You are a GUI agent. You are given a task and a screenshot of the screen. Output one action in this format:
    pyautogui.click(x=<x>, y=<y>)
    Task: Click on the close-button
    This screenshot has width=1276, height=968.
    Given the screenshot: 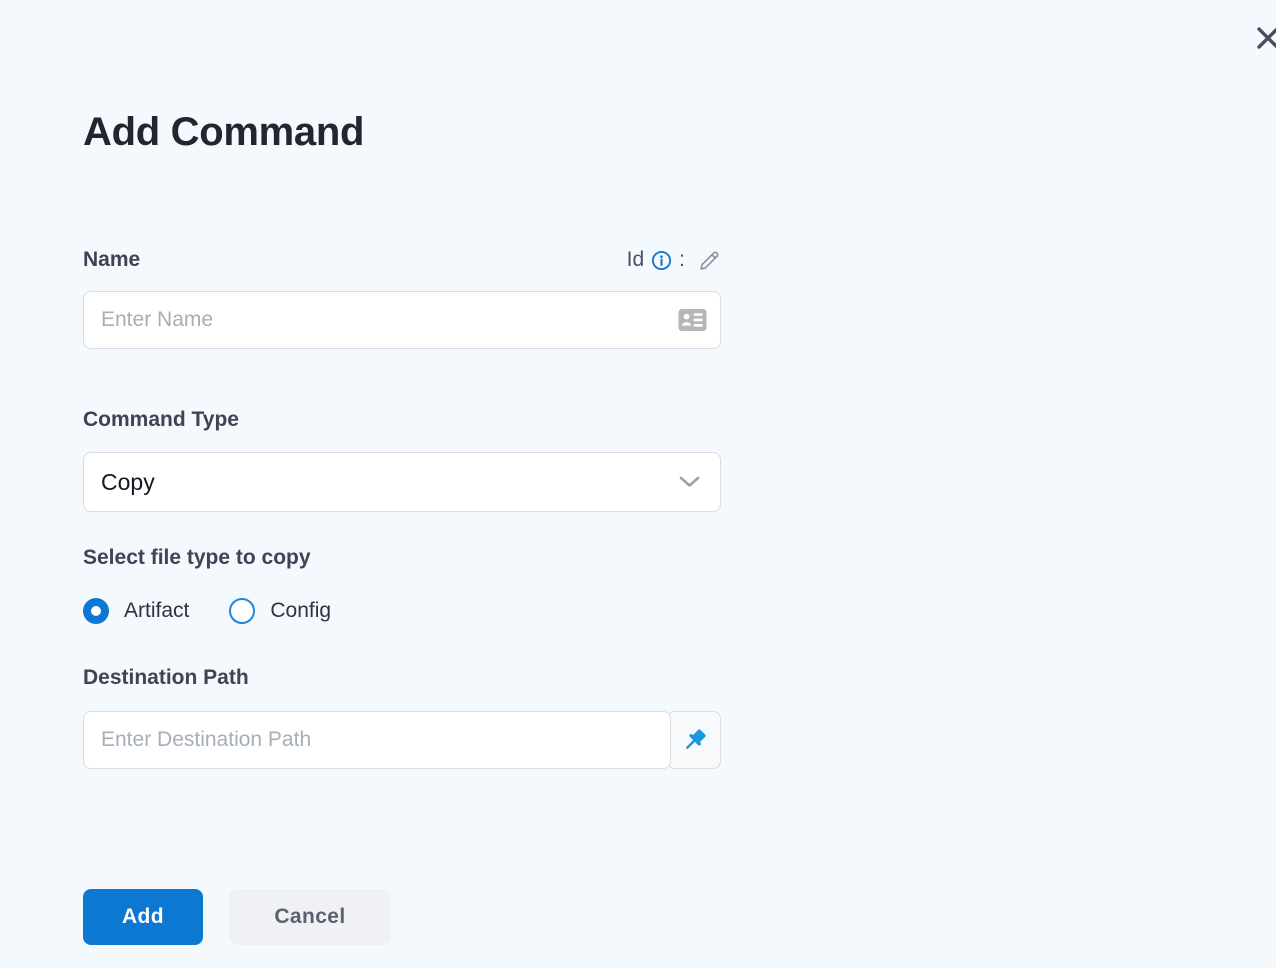 What is the action you would take?
    pyautogui.click(x=1263, y=38)
    